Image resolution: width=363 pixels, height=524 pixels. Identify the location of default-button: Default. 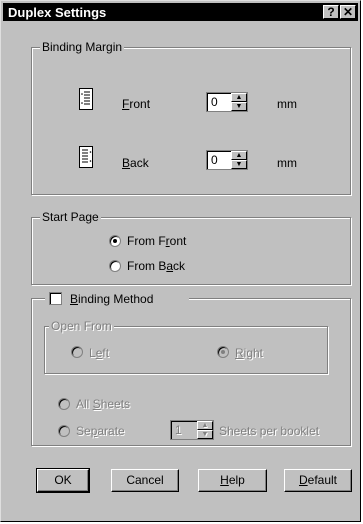
(318, 480).